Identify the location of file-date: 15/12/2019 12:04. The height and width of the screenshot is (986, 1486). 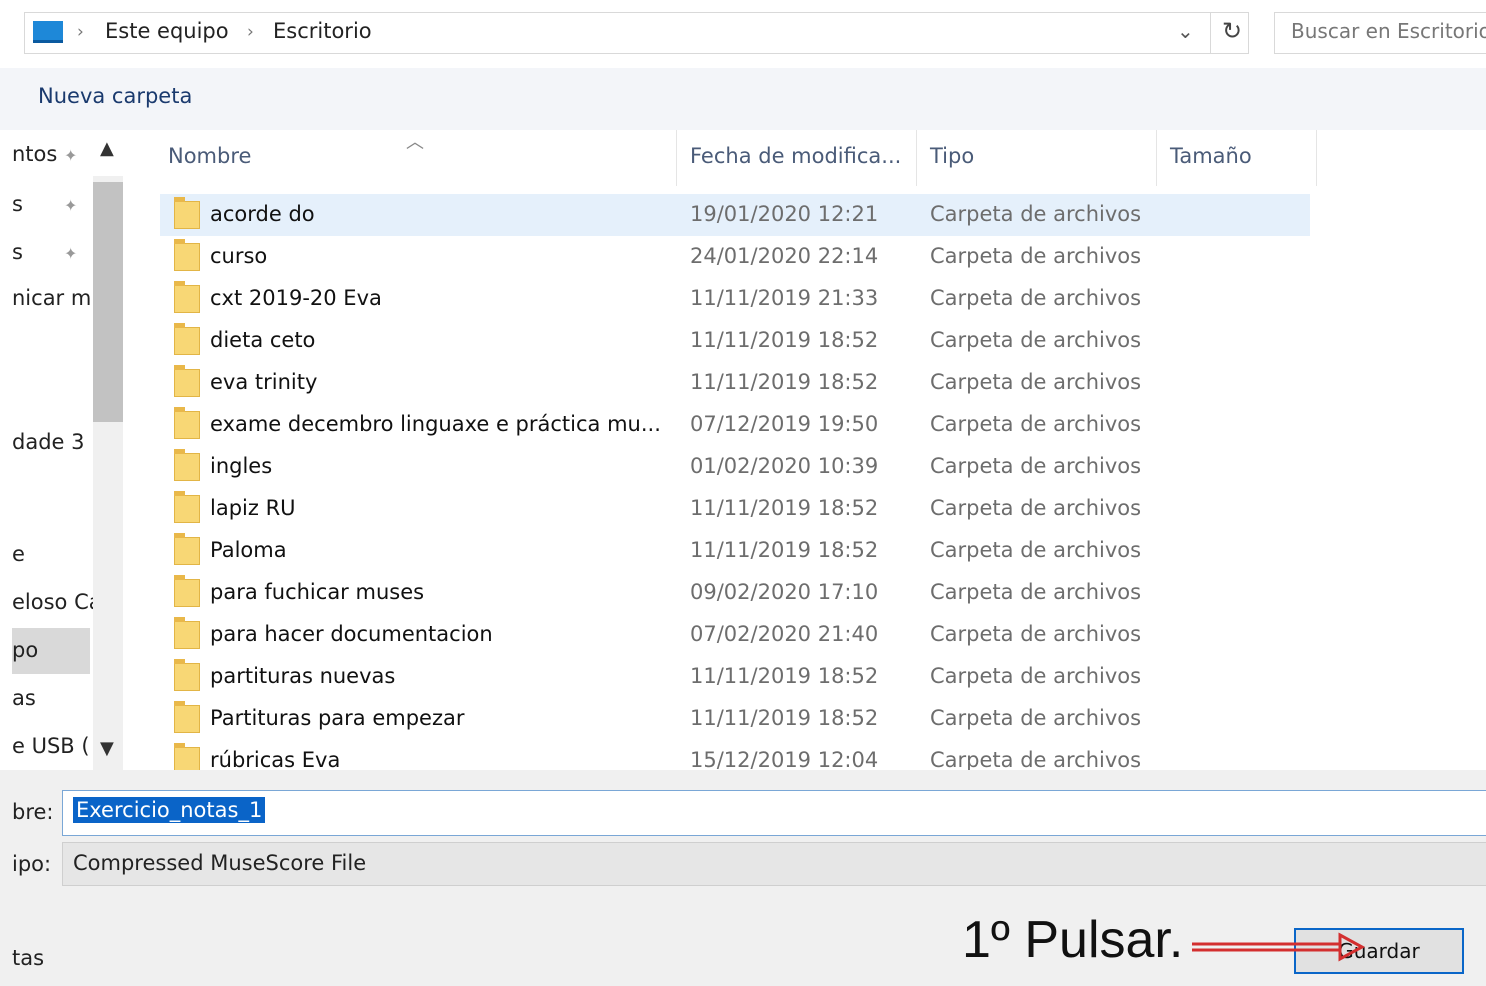
(784, 759).